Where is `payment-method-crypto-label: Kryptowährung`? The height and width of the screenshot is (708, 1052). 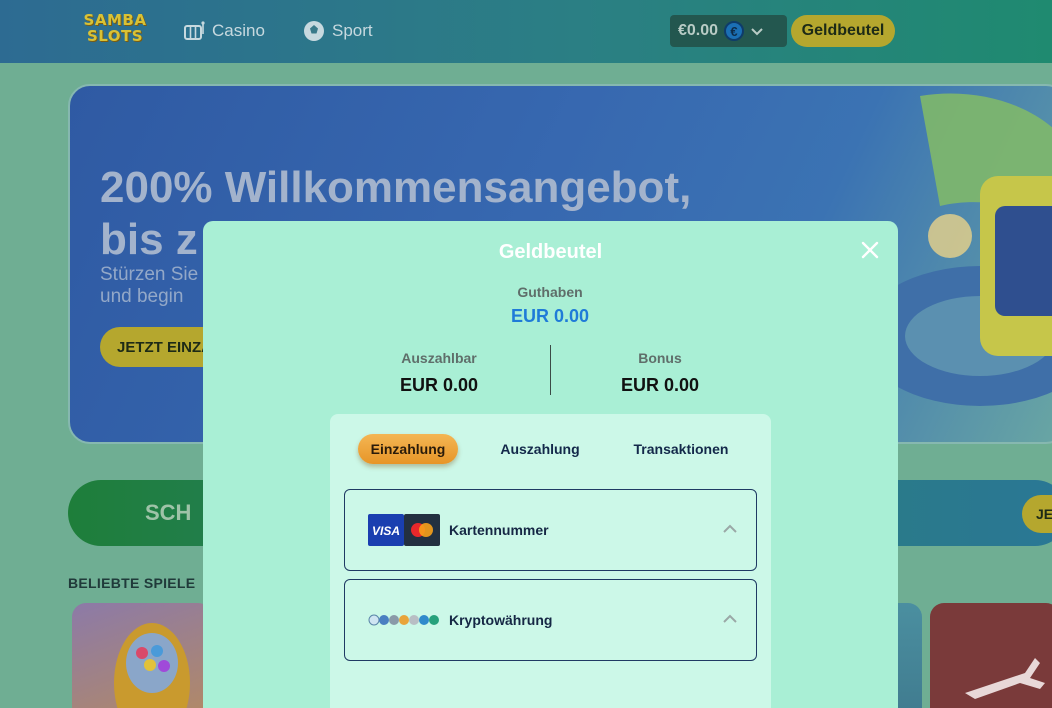
payment-method-crypto-label: Kryptowährung is located at coordinates (501, 620).